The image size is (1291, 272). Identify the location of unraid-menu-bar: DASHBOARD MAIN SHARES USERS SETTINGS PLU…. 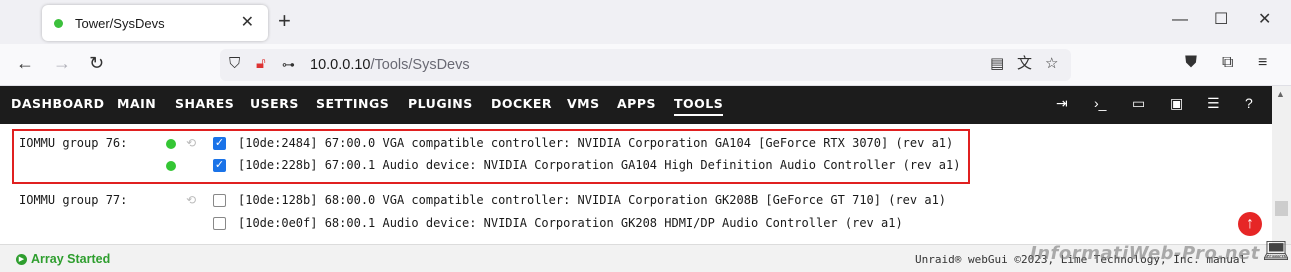
(645, 105).